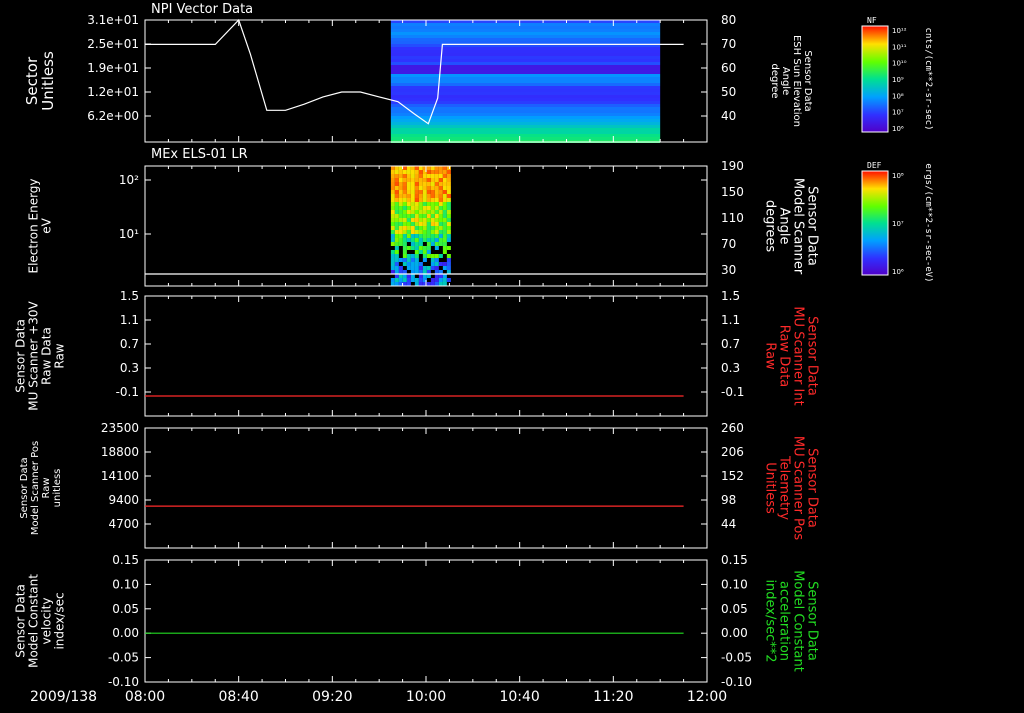 The width and height of the screenshot is (1024, 713). I want to click on y-right-tick-label: -0.05, so click(736, 658).